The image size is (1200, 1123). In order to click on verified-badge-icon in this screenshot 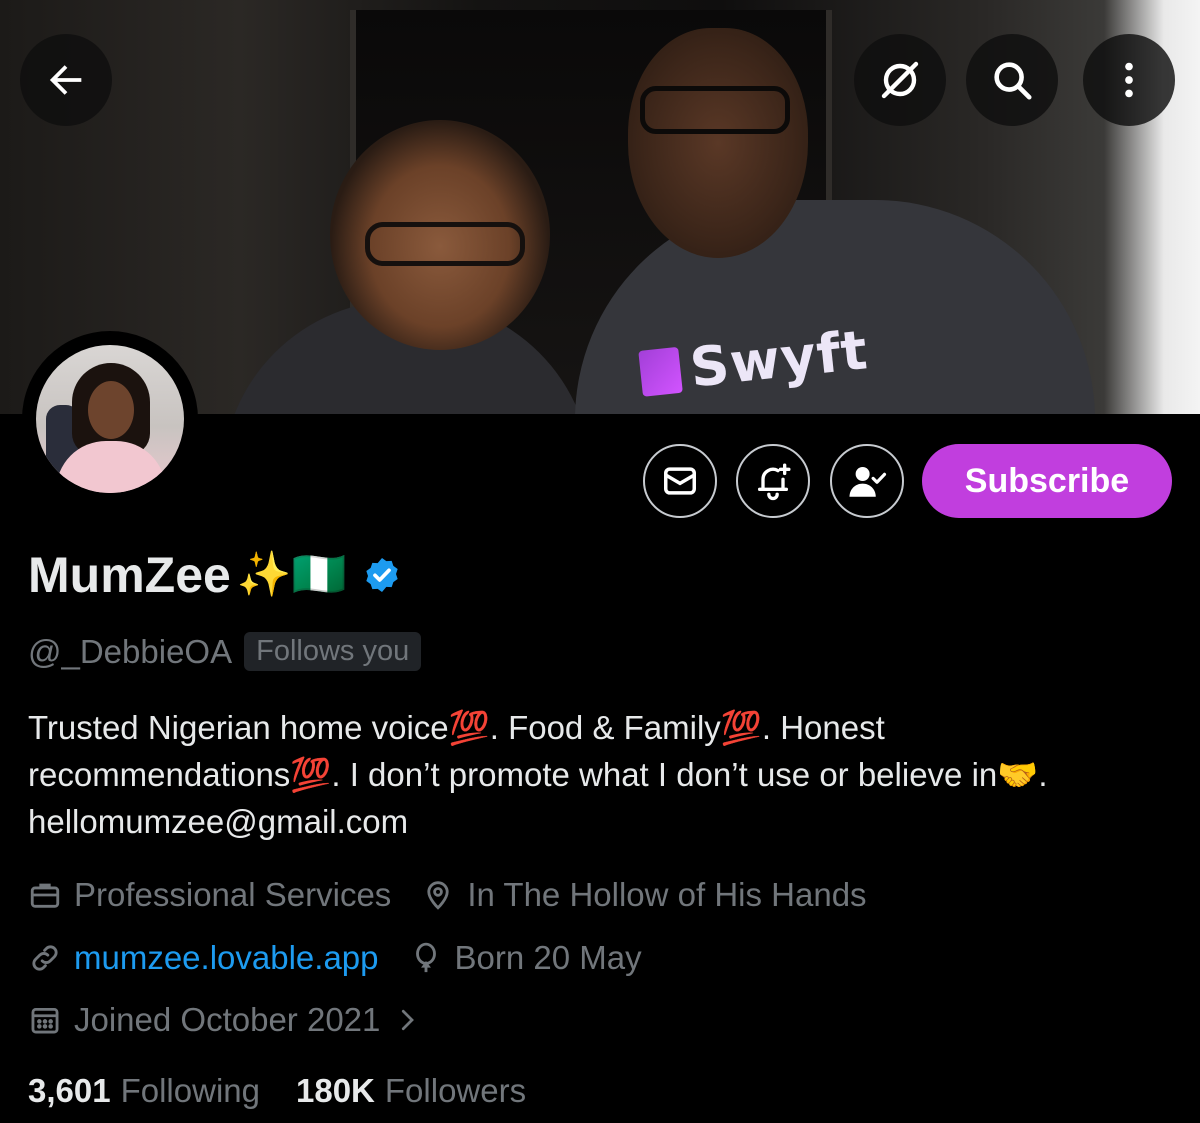, I will do `click(382, 575)`.